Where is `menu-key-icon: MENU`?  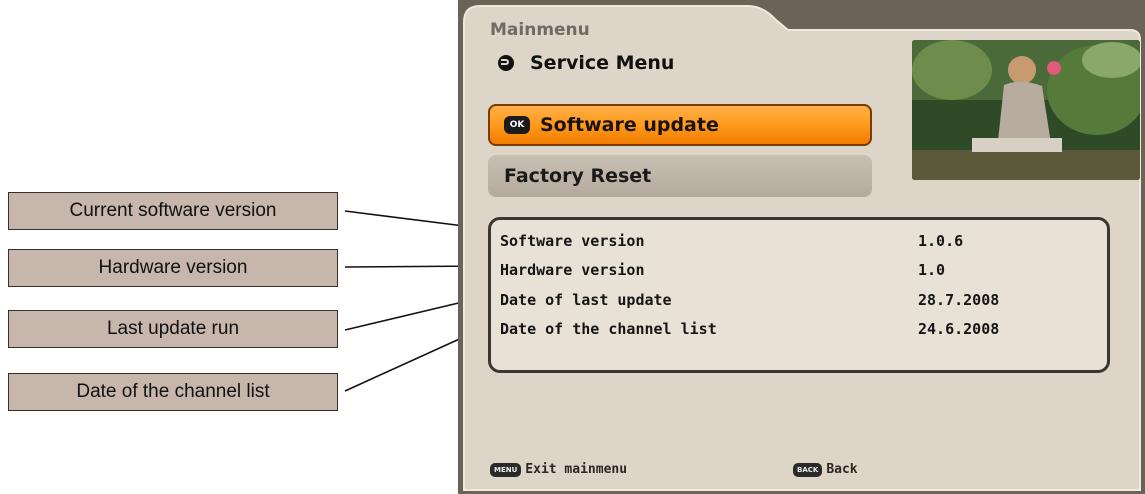 menu-key-icon: MENU is located at coordinates (506, 469).